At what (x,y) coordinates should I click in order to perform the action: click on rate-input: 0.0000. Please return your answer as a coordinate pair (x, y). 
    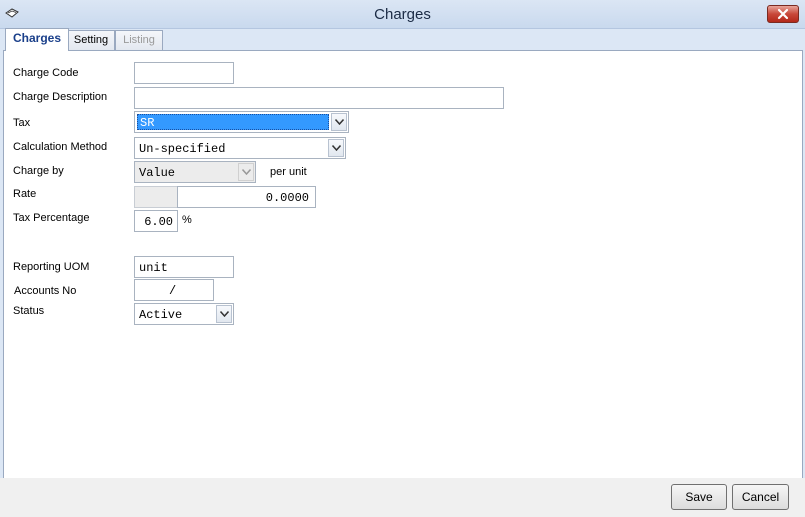
    Looking at the image, I should click on (246, 197).